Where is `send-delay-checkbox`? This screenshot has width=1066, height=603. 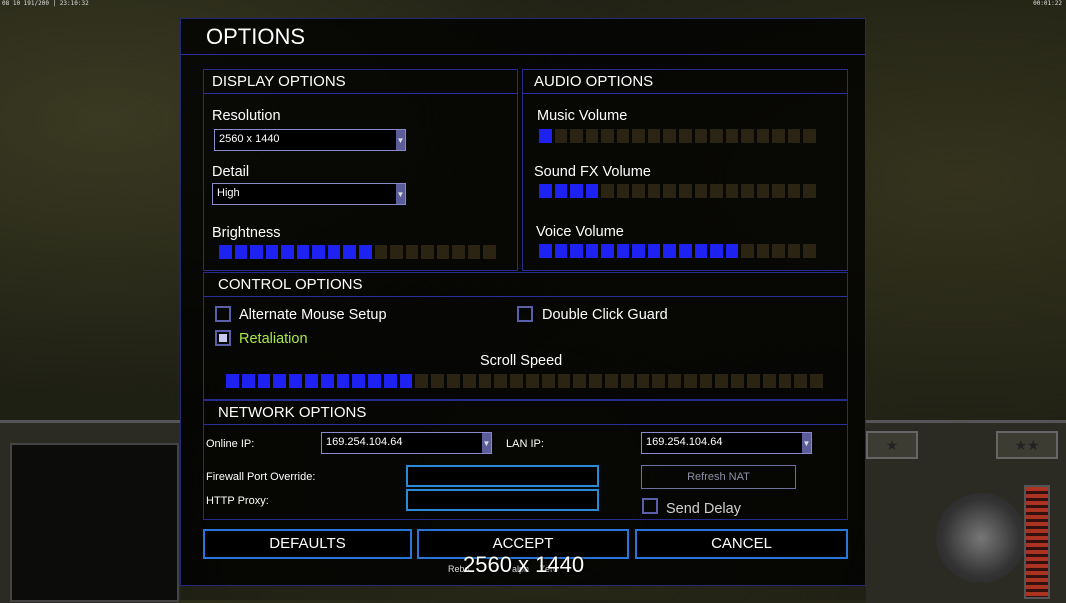
send-delay-checkbox is located at coordinates (650, 506).